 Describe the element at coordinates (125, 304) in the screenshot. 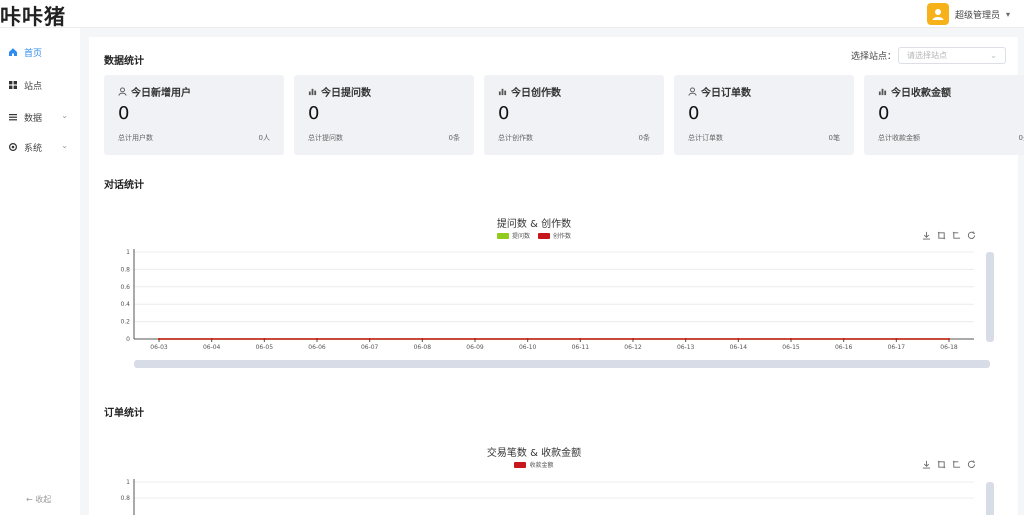

I see `y-tick-label: 0.4` at that location.